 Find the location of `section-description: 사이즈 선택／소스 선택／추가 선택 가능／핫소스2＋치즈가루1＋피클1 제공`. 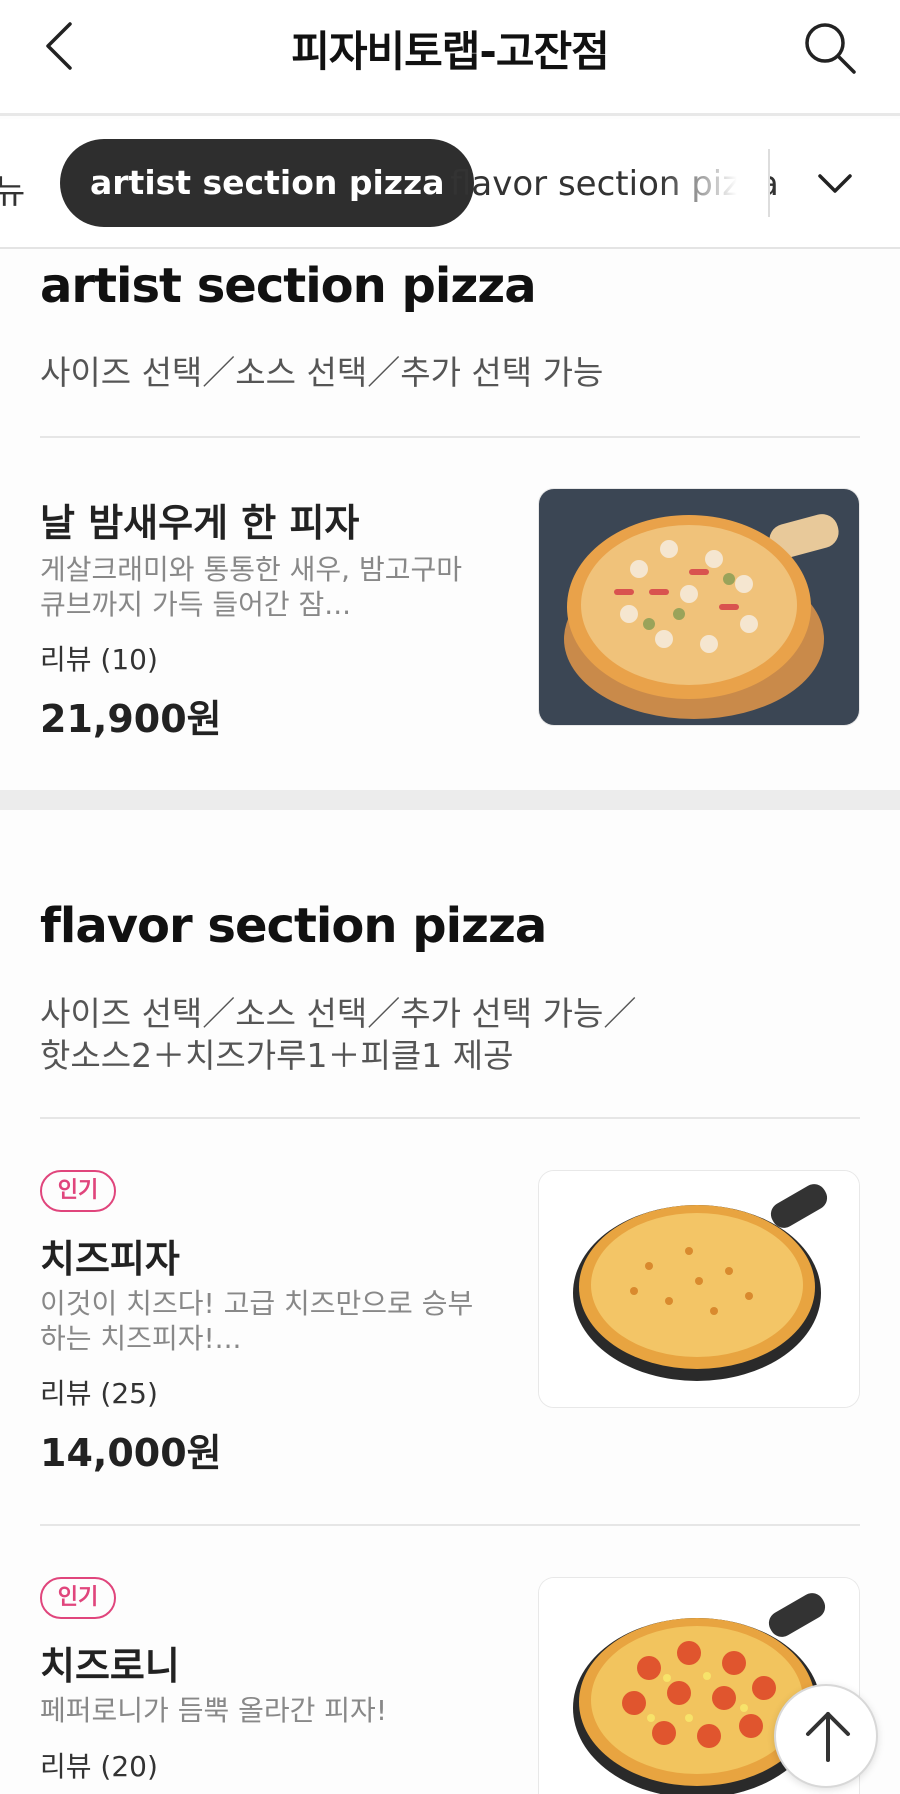

section-description: 사이즈 선택／소스 선택／추가 선택 가능／핫소스2＋치즈가루1＋피클1 제공 is located at coordinates (338, 1034).